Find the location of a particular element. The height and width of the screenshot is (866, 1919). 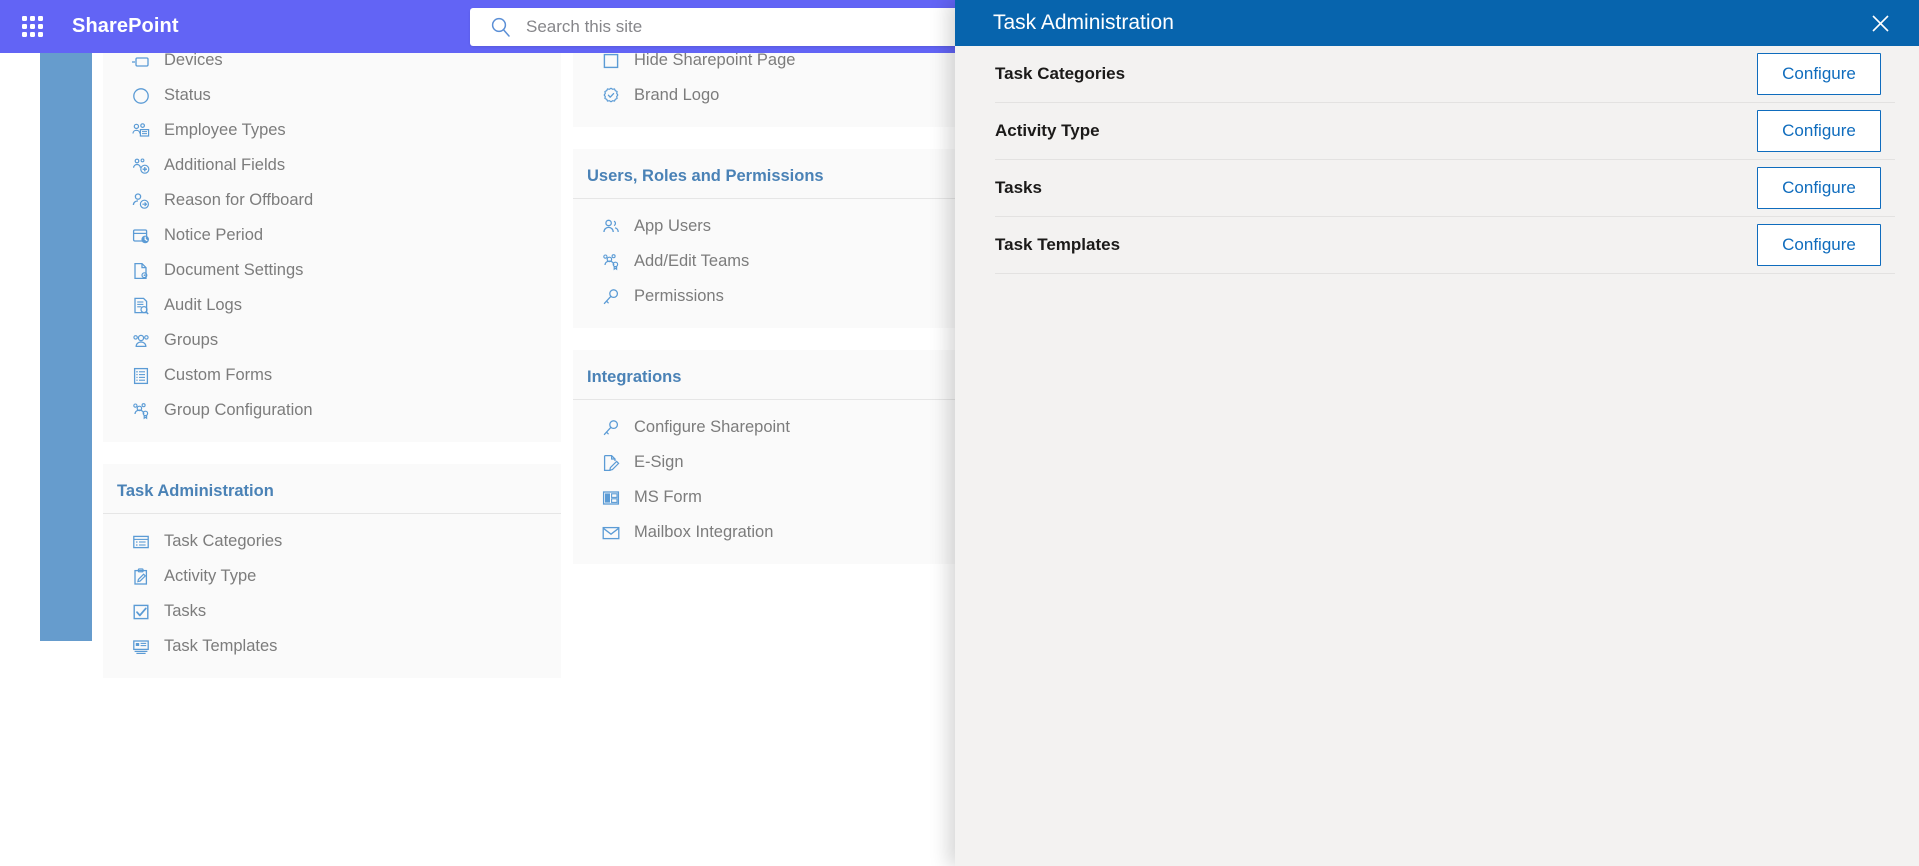

groups-icon is located at coordinates (141, 341).